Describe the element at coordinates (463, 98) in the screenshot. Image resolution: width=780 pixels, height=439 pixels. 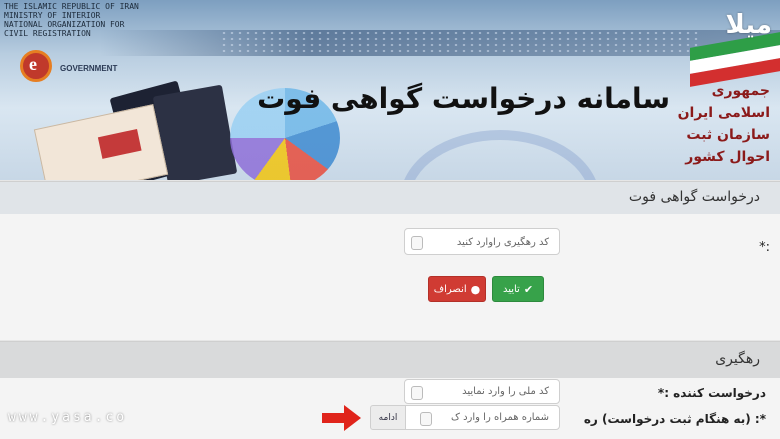
I see `page-title: سامانه درخواست گواهی فوت` at that location.